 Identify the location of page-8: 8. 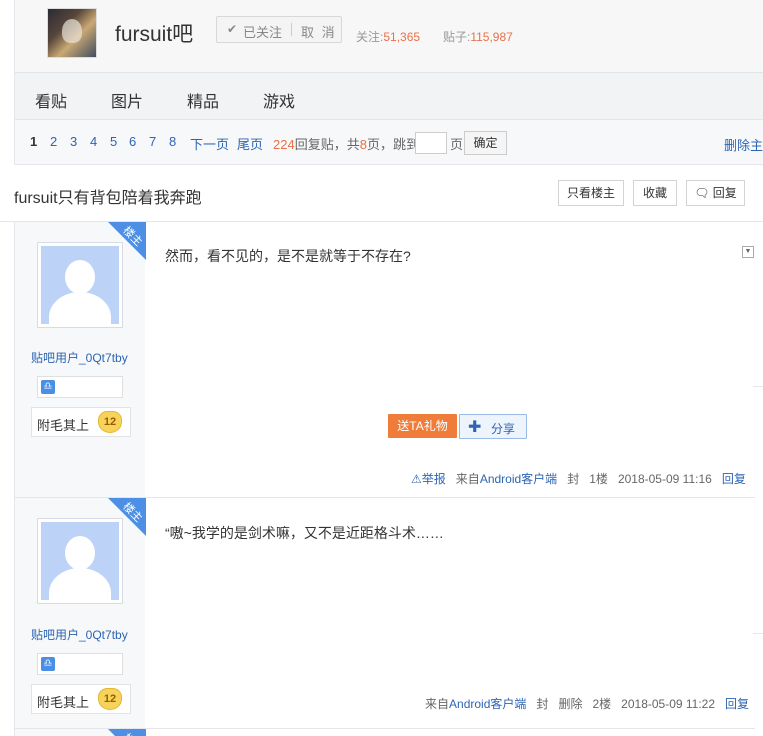
(172, 141).